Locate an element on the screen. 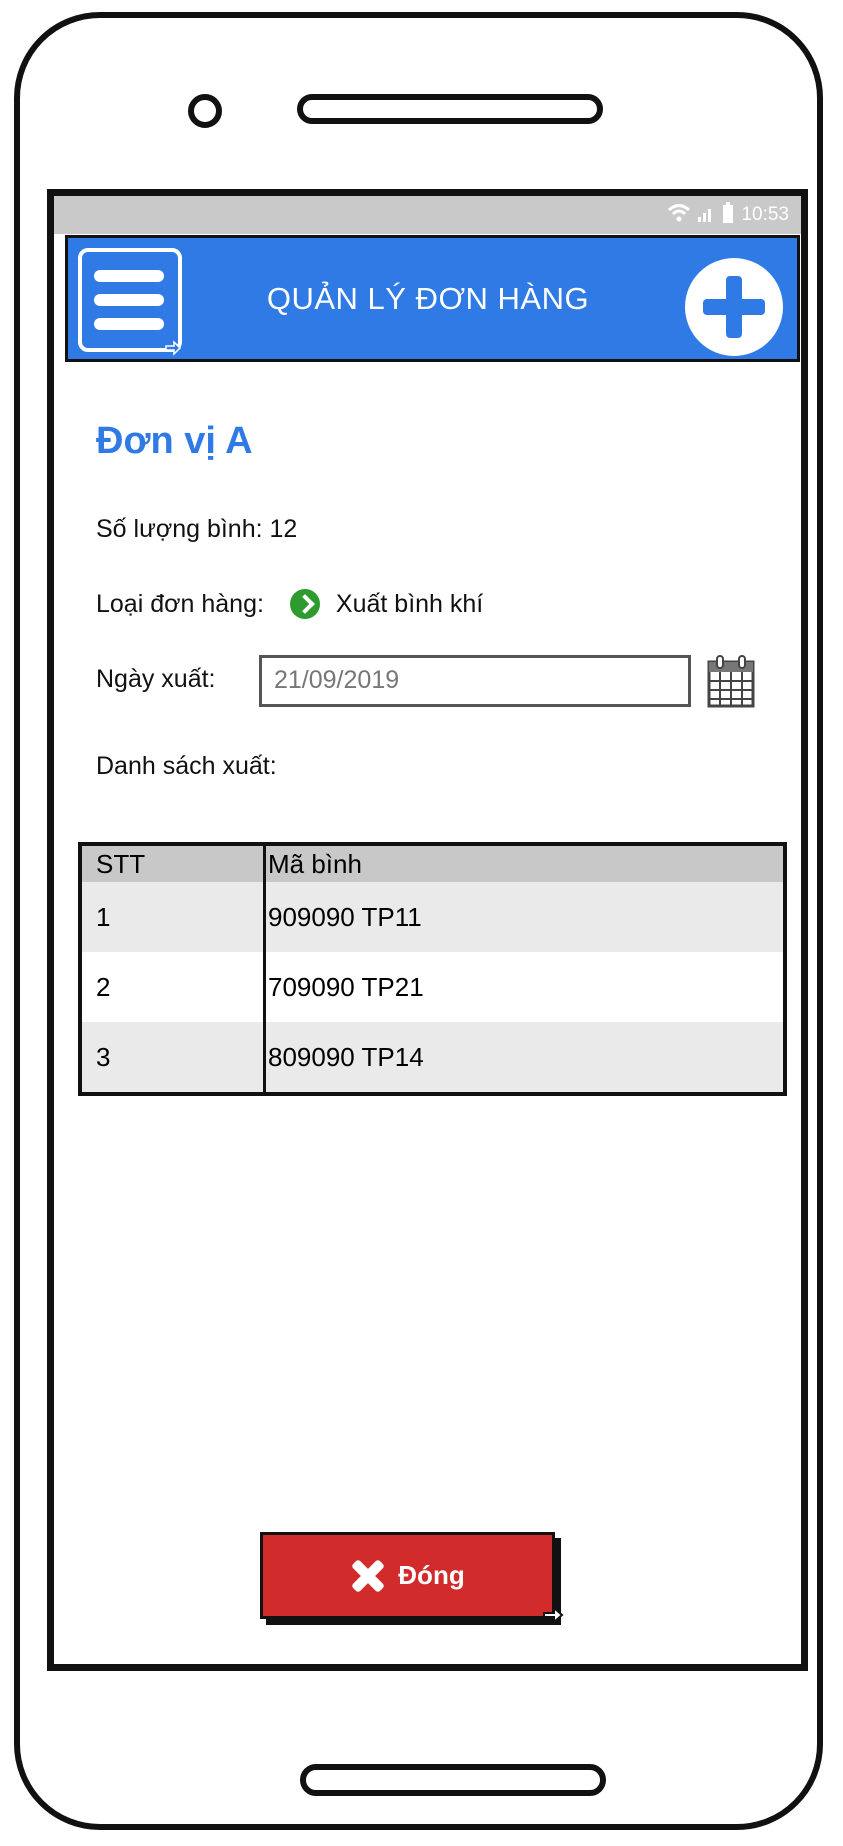 This screenshot has width=843, height=1846. quantity-text: Số lượng bình: 12 is located at coordinates (197, 529).